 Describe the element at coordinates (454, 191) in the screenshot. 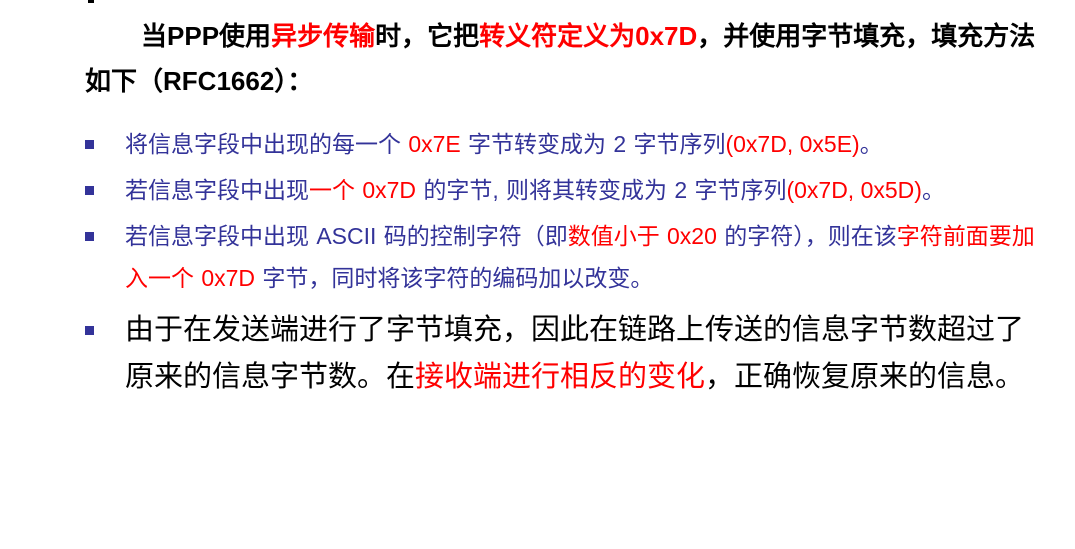

I see `bullet-text: 的字节` at that location.